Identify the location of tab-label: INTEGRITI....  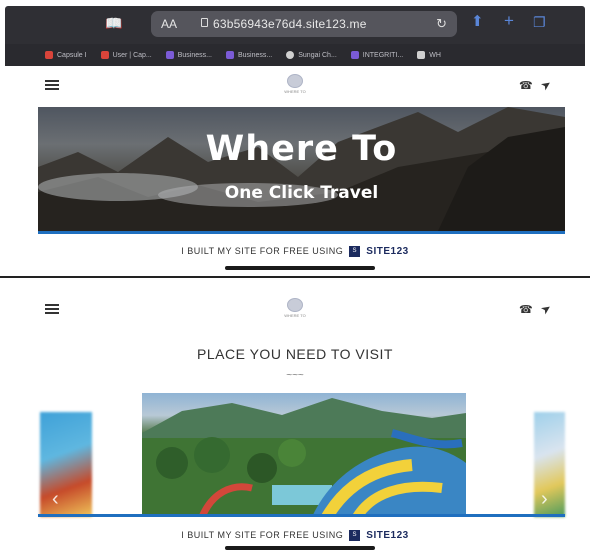
(383, 55).